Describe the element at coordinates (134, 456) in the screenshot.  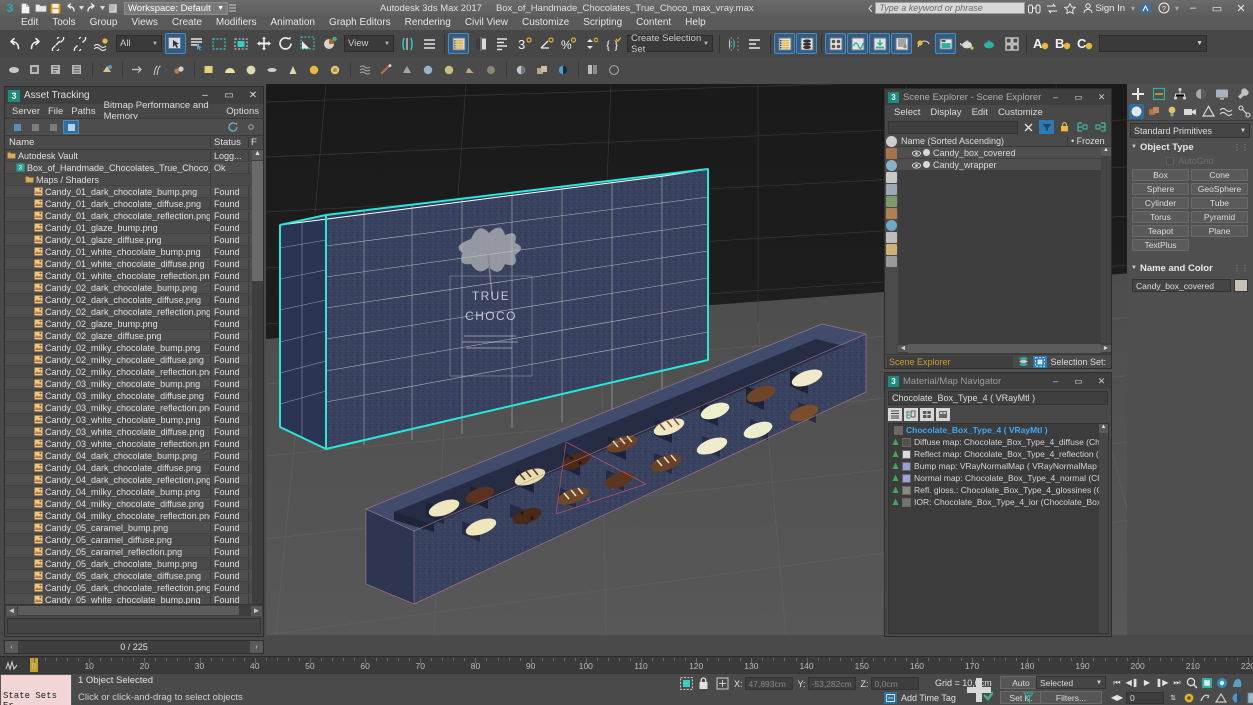
I see `asset-row: Candy_04_dark_chocolate_bump.png Found` at that location.